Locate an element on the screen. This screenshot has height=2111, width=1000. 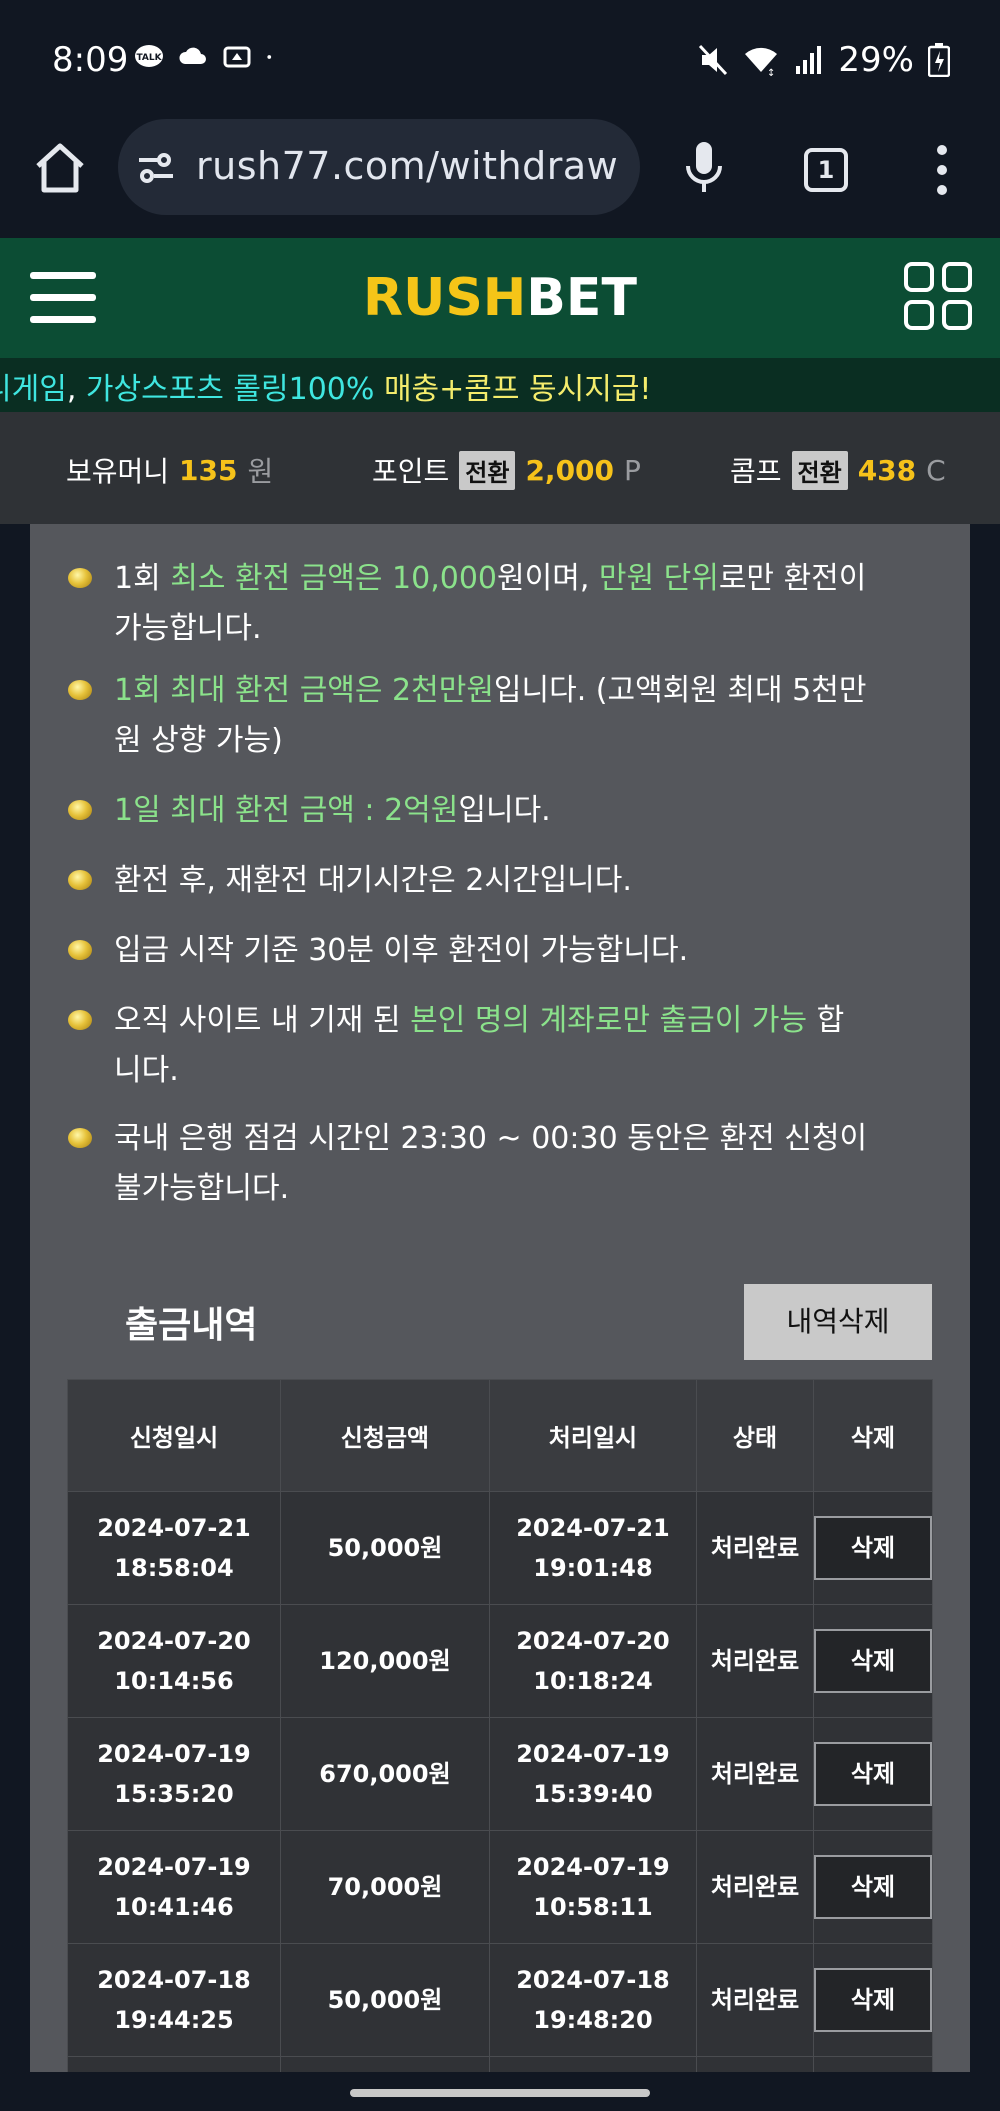
process-datetime: 2024-07-18 19:48:20 is located at coordinates (593, 2000).